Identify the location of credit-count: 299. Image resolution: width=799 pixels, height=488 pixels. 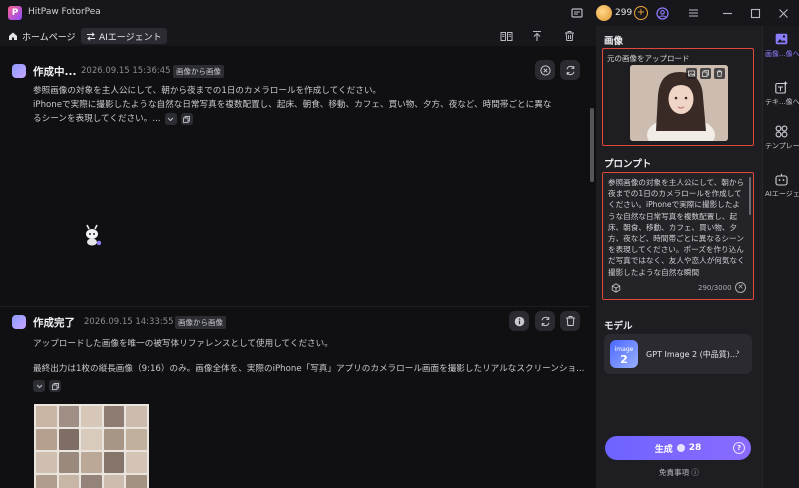
(624, 13).